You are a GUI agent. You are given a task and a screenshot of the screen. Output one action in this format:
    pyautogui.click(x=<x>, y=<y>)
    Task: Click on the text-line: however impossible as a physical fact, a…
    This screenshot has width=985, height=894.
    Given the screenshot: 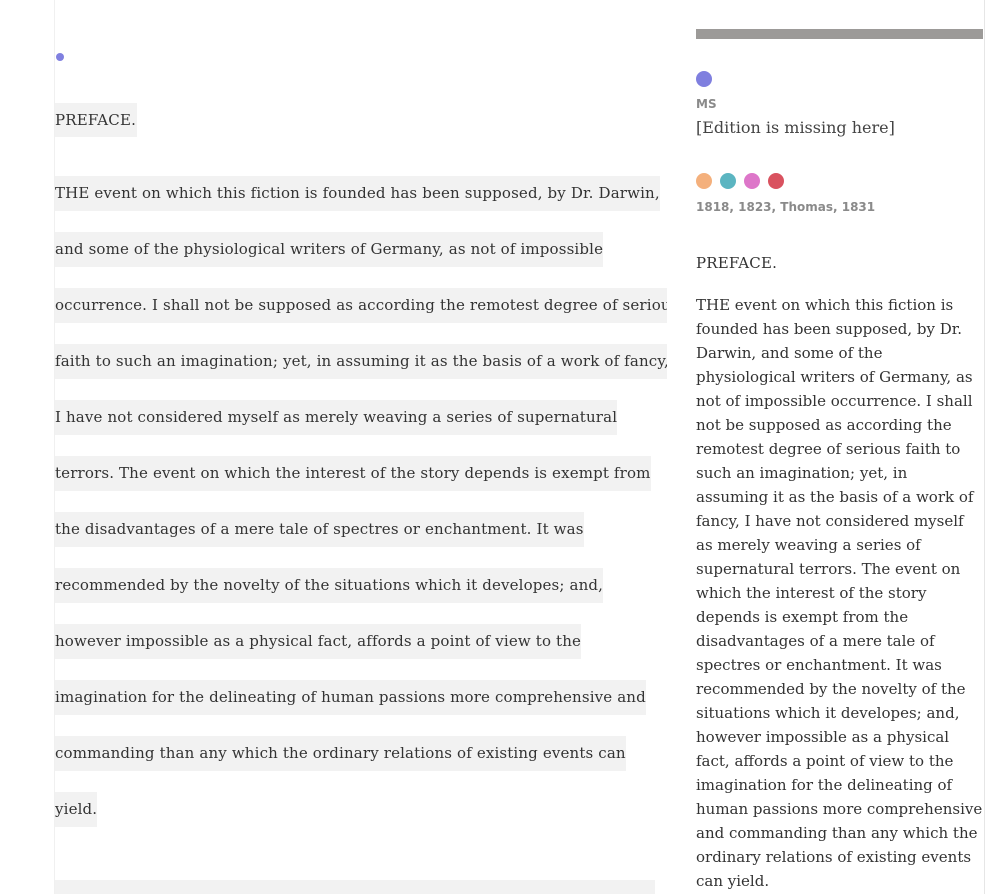 What is the action you would take?
    pyautogui.click(x=361, y=641)
    